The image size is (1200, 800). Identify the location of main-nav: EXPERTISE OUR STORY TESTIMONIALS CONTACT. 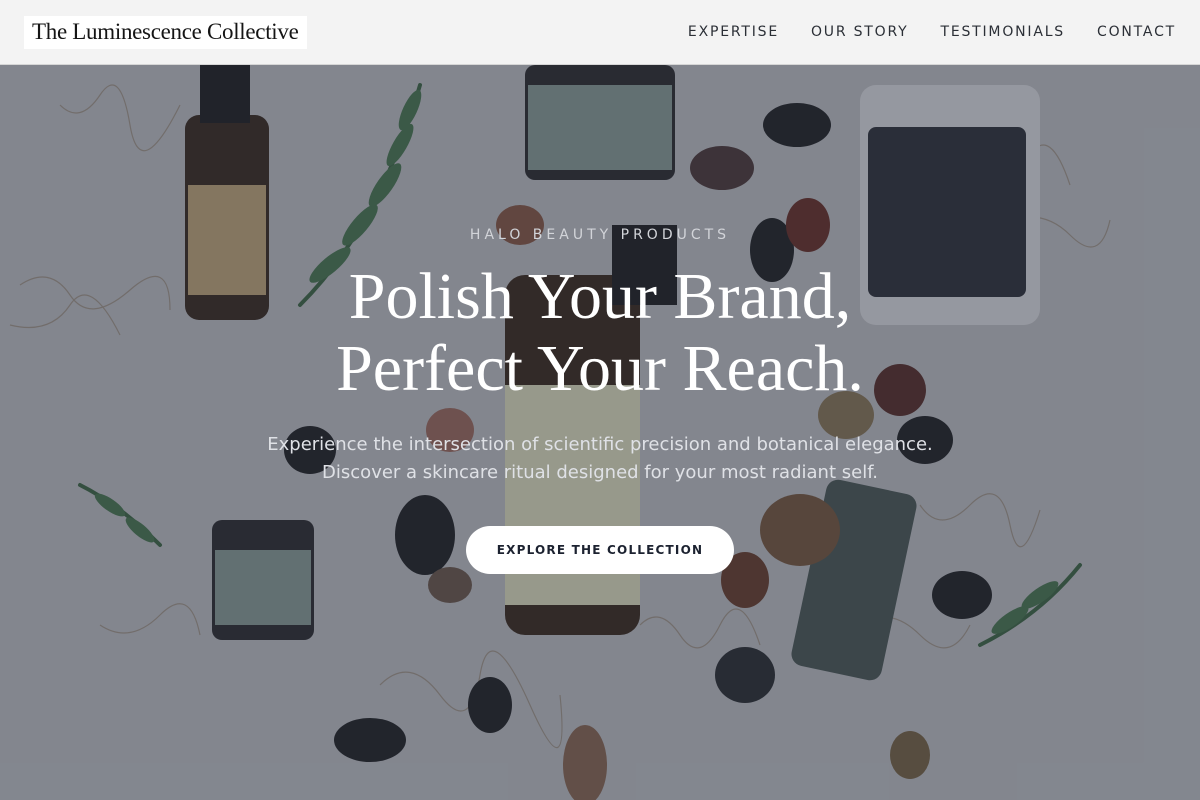
(932, 32).